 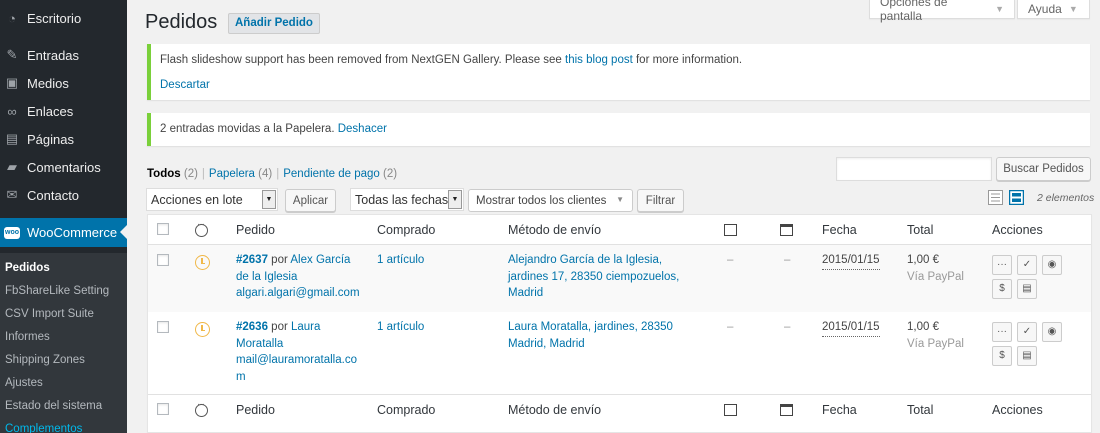 What do you see at coordinates (185, 85) in the screenshot?
I see `dismiss-link: Descartar` at bounding box center [185, 85].